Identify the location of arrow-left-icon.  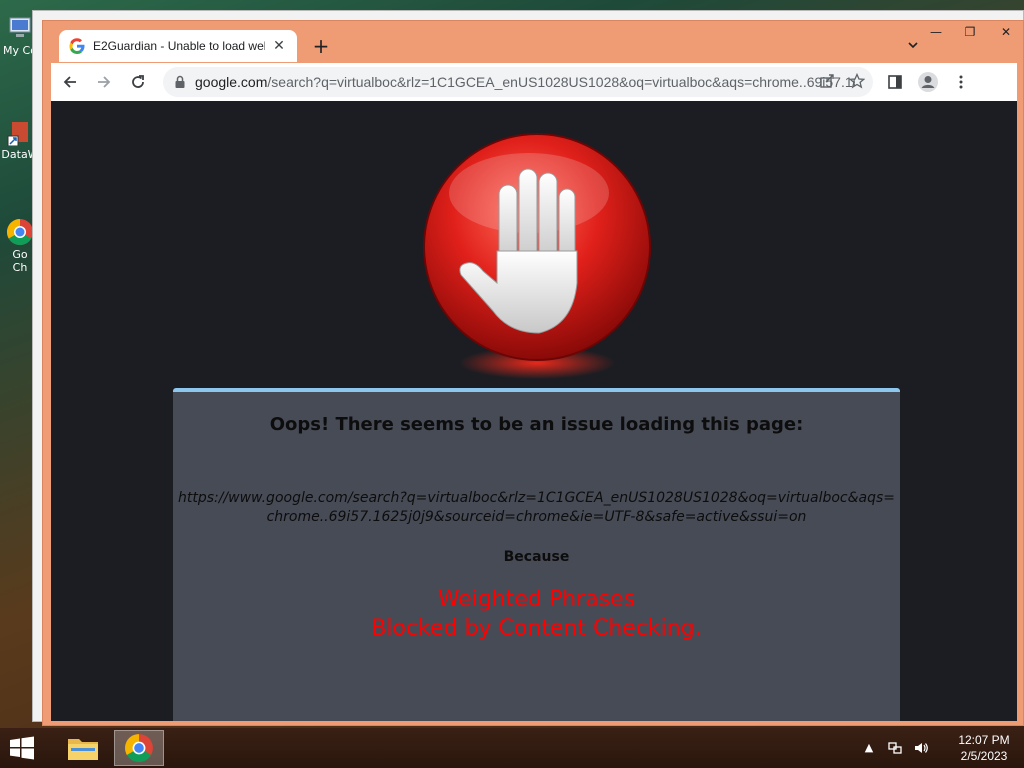
(69, 82).